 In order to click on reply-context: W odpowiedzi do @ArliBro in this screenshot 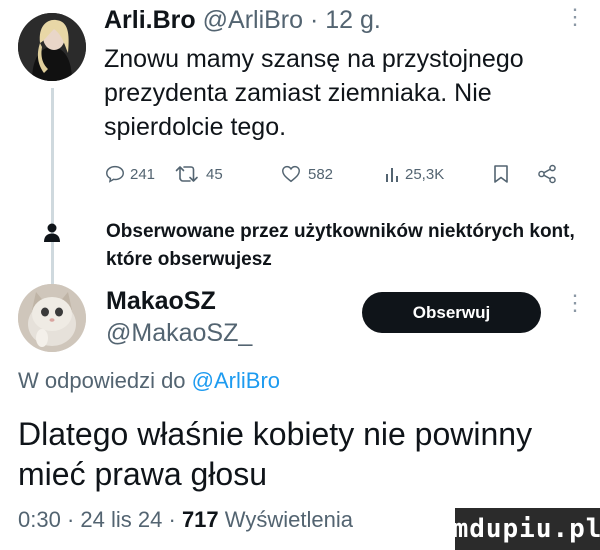, I will do `click(149, 381)`.